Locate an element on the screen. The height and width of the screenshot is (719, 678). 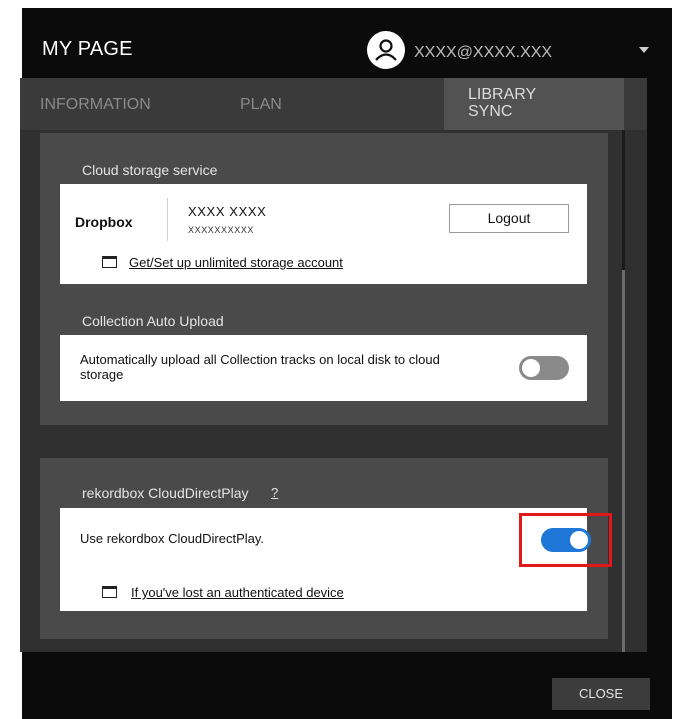
tab-information: INFORMATION is located at coordinates (120, 104).